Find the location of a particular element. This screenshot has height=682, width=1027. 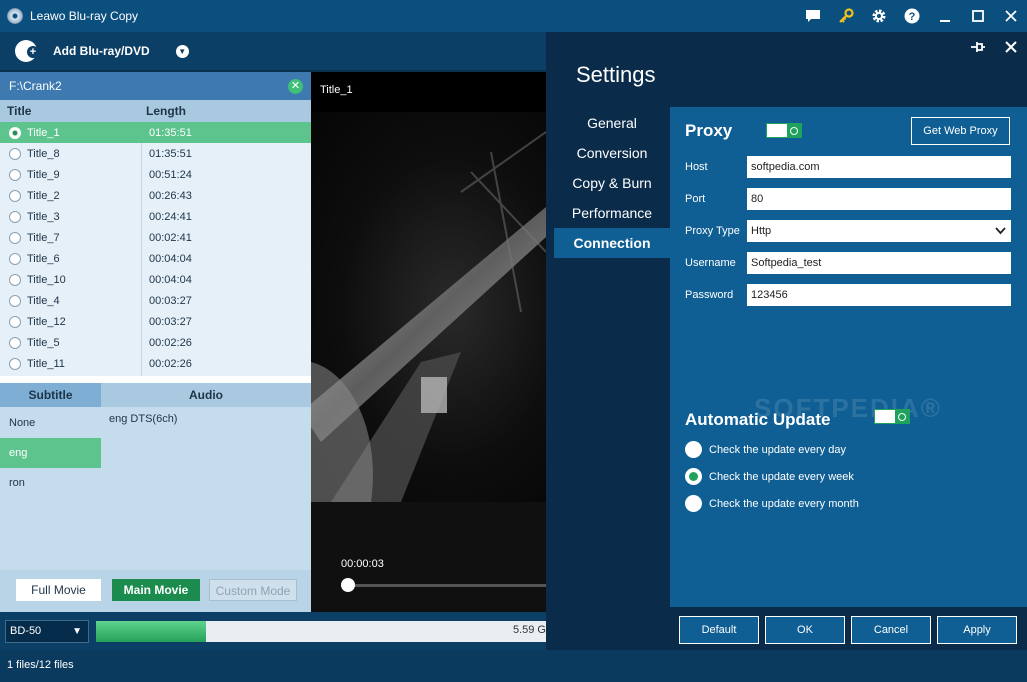

title-name: Title_12 is located at coordinates (46, 321).